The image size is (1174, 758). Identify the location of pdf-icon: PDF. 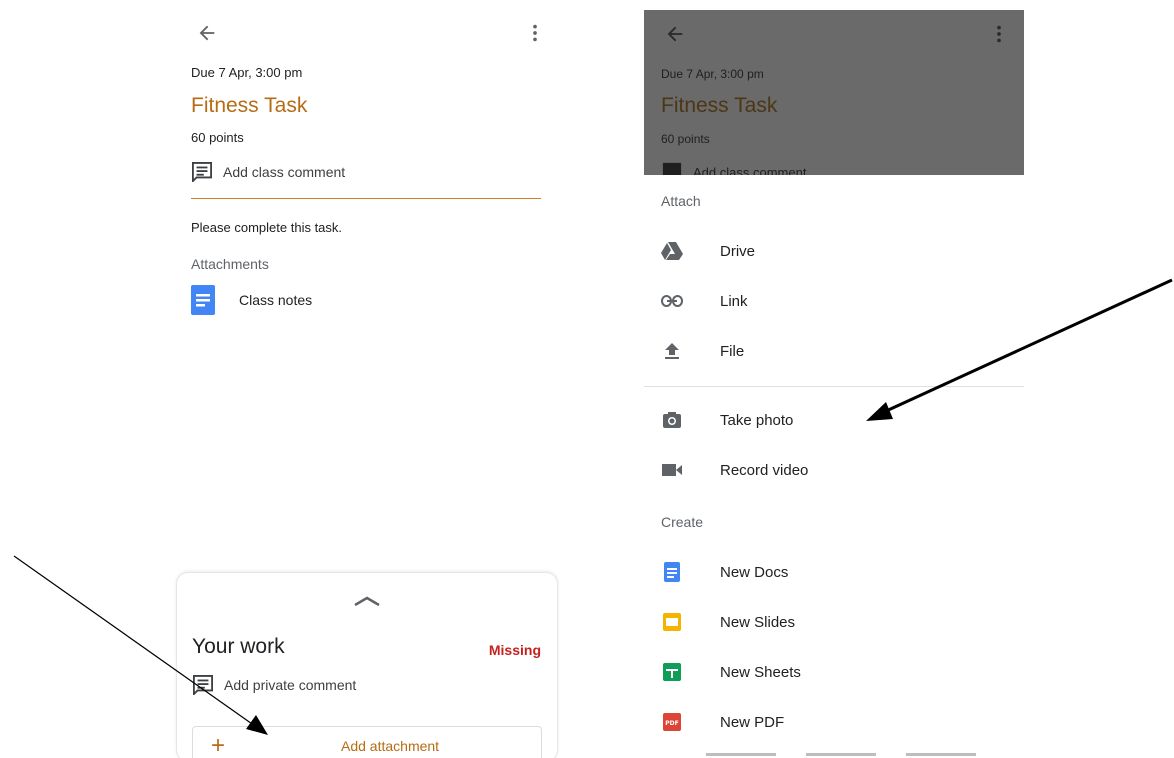
(672, 722).